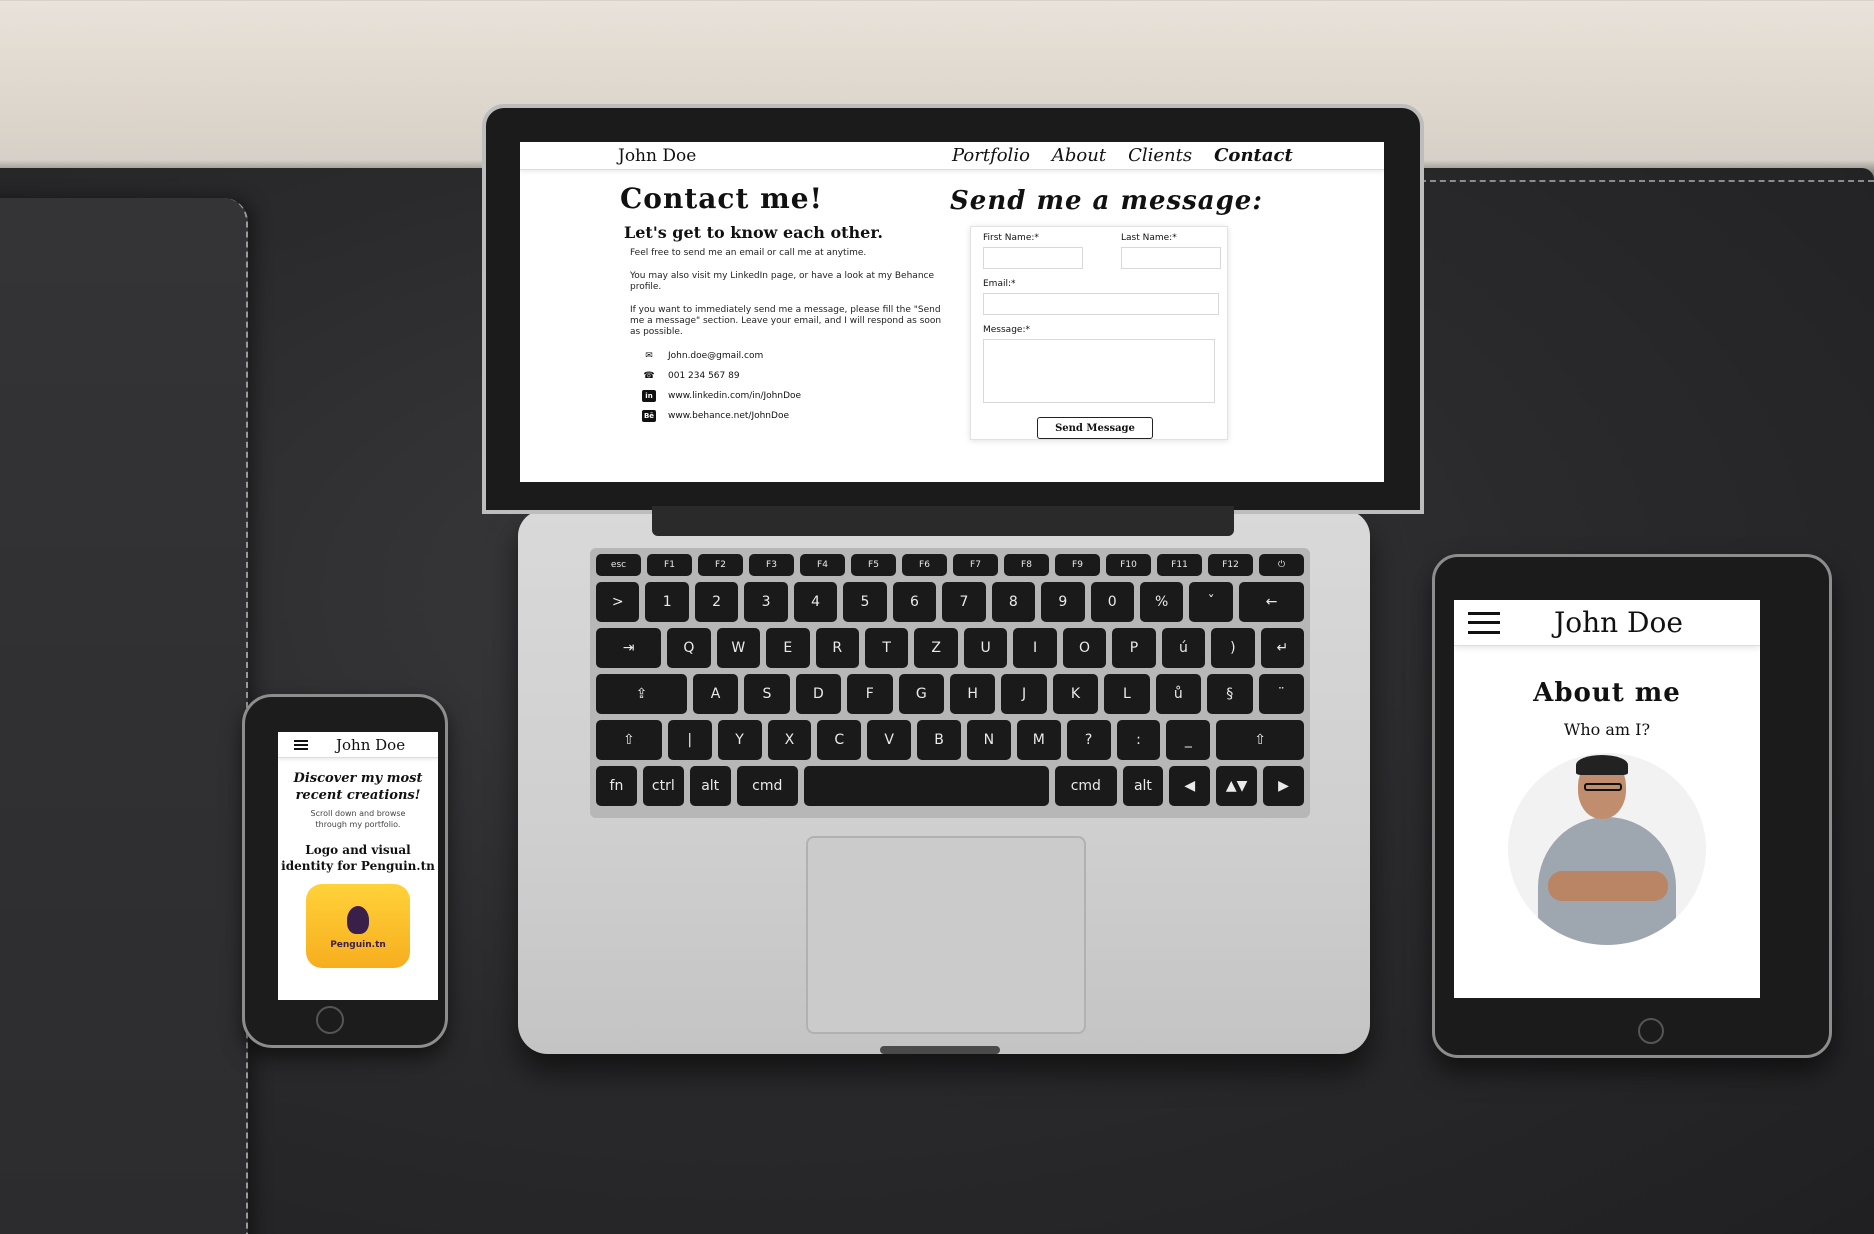 Image resolution: width=1874 pixels, height=1234 pixels. I want to click on laptop-trackpad, so click(946, 935).